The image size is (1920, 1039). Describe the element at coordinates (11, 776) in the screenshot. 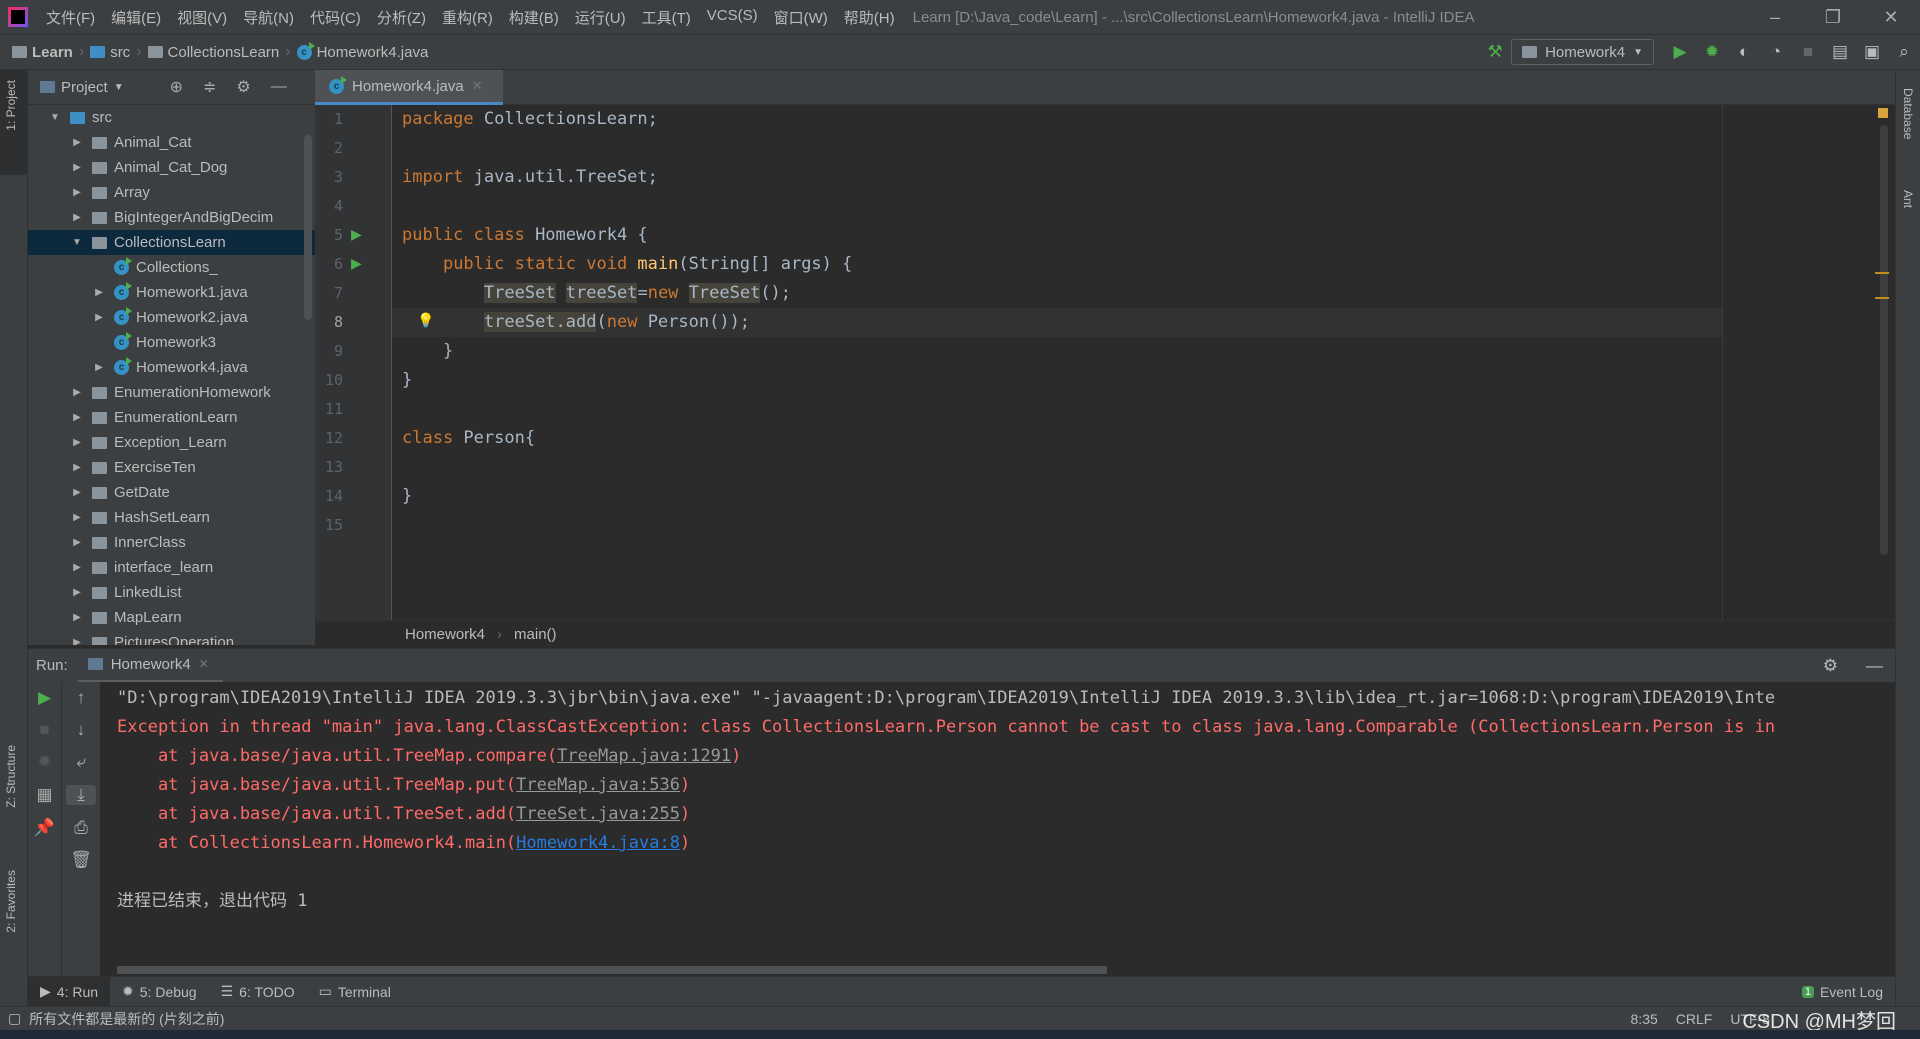

I see `structure-tool-tab: Z: Structure` at that location.